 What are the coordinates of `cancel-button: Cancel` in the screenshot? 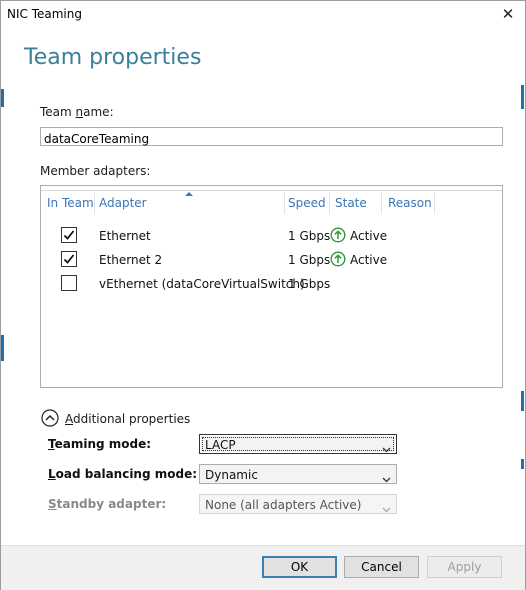 It's located at (381, 567).